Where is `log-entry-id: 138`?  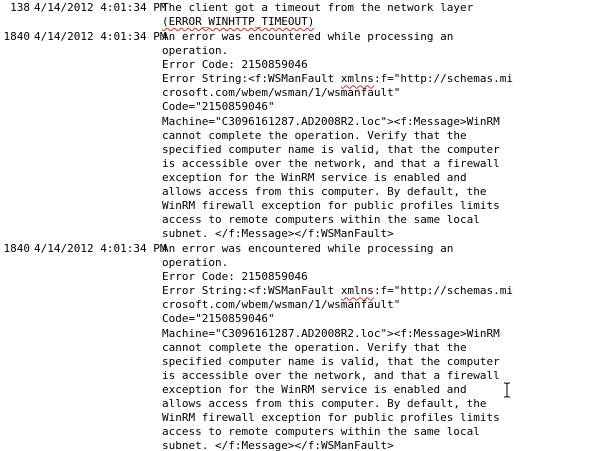 log-entry-id: 138 is located at coordinates (20, 7).